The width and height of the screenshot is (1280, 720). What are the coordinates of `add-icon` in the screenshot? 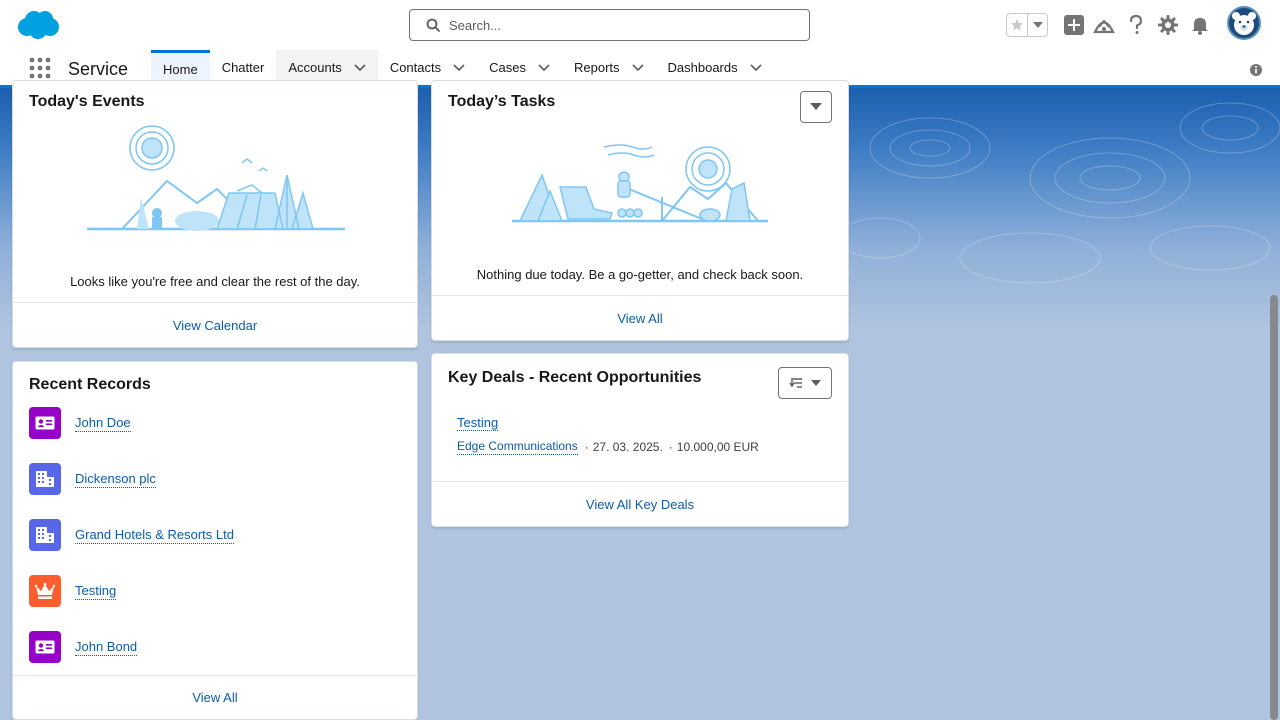 It's located at (1074, 25).